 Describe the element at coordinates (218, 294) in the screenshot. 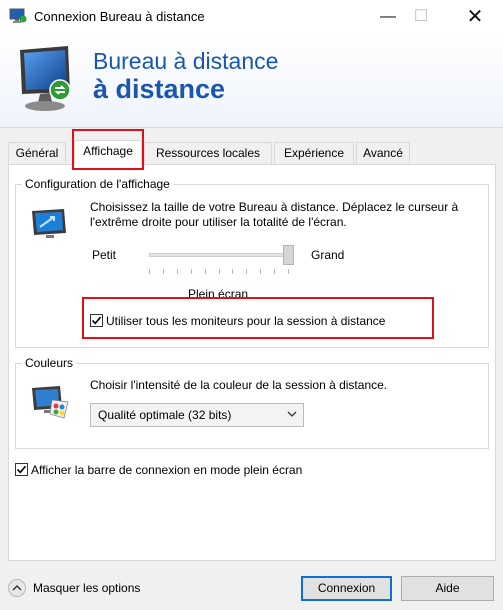

I see `slider-value-label: Plein écran` at that location.